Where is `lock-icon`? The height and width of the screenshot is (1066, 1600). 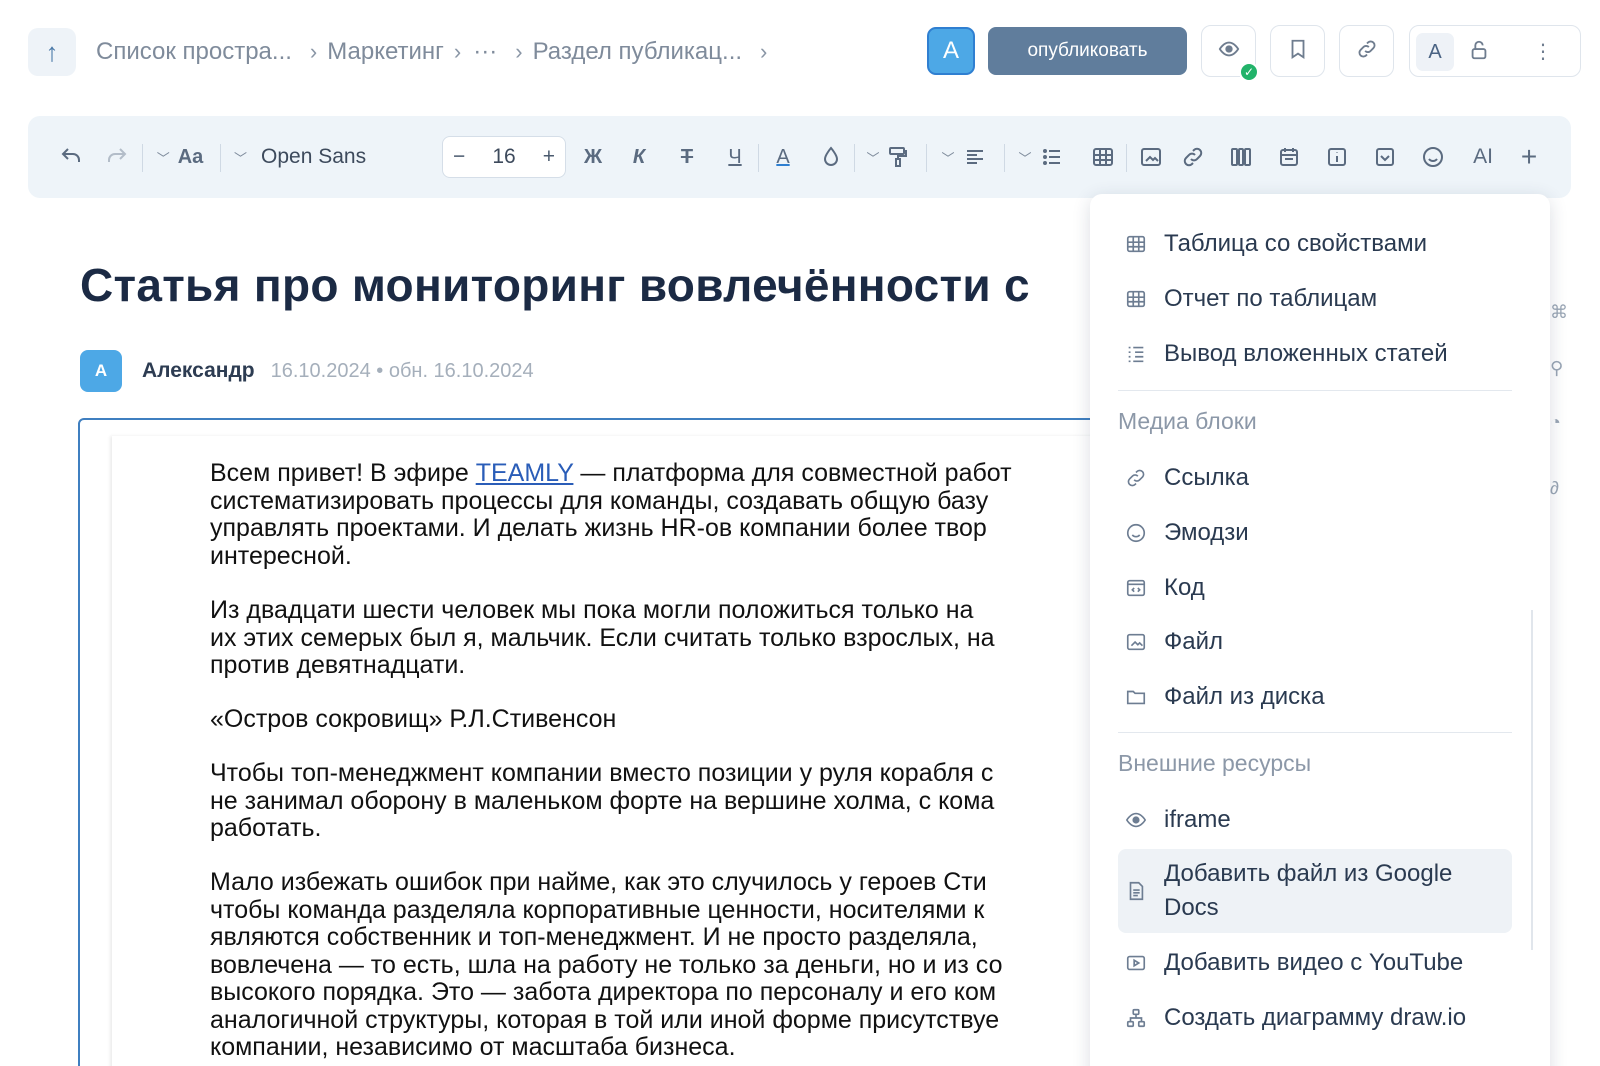
lock-icon is located at coordinates (1479, 52).